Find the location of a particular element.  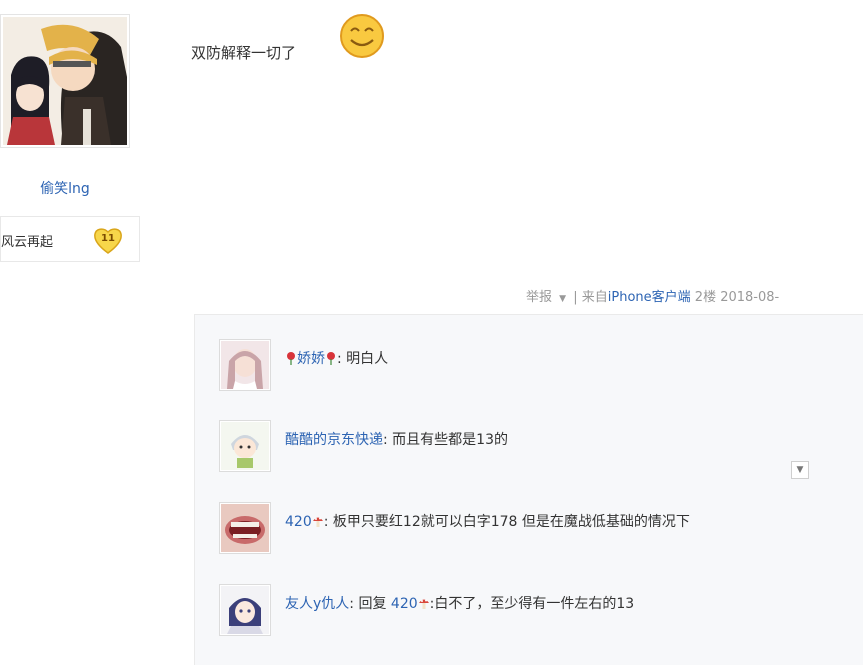

reply-line: 420: 板甲只要红12就可以白字178 但是在魔战低基础的情况下 is located at coordinates (487, 521).